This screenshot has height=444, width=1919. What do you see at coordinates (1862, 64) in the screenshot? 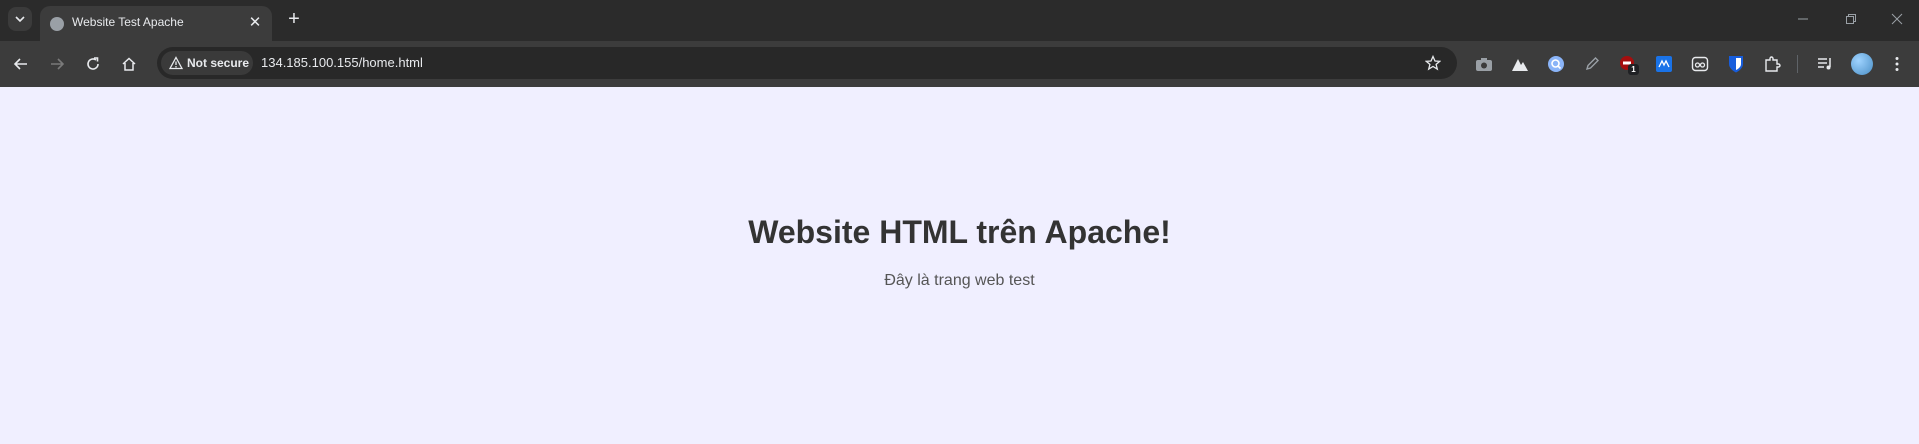
I see `profile-avatar` at bounding box center [1862, 64].